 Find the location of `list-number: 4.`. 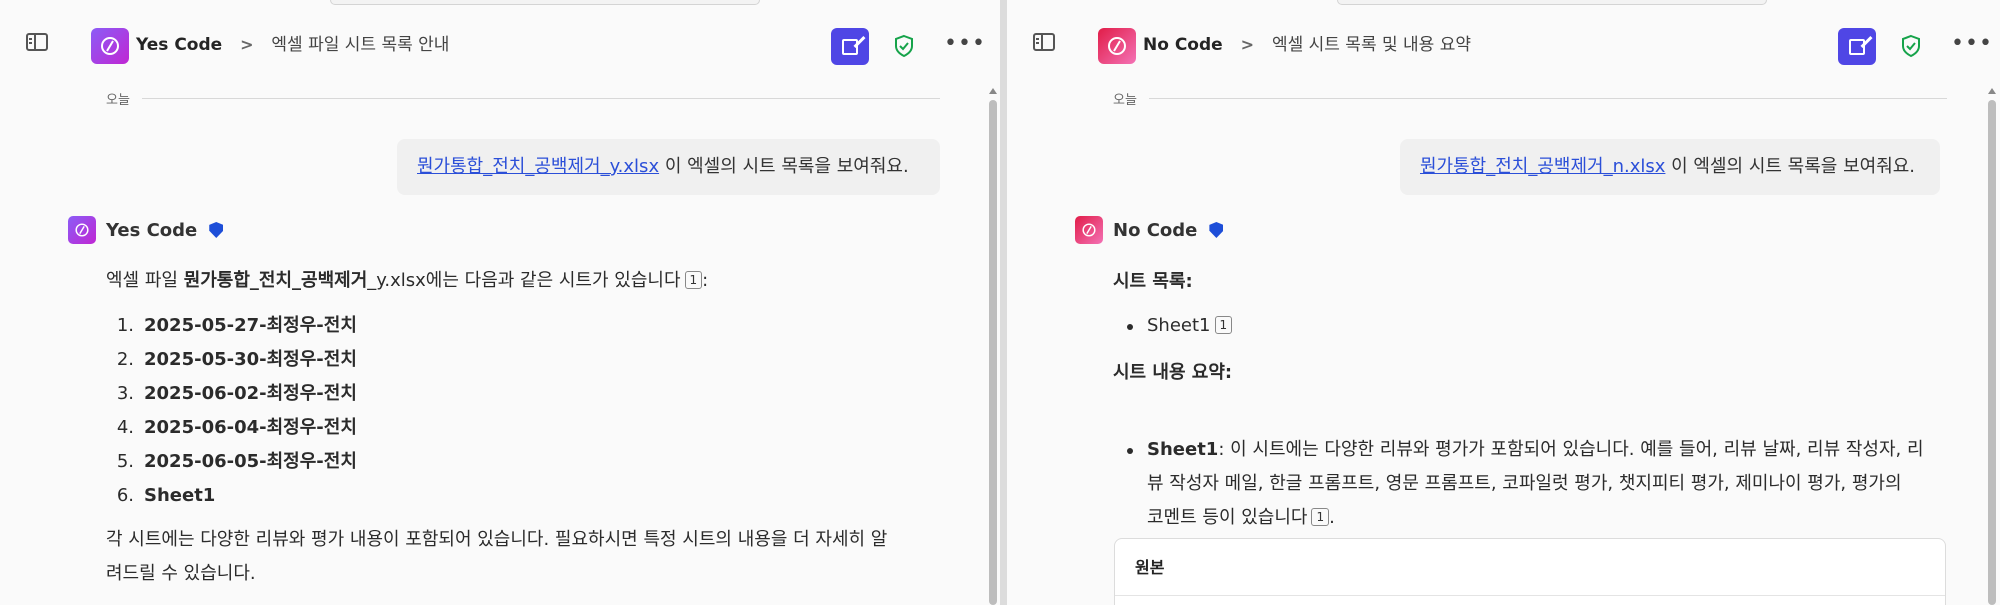

list-number: 4. is located at coordinates (125, 427).